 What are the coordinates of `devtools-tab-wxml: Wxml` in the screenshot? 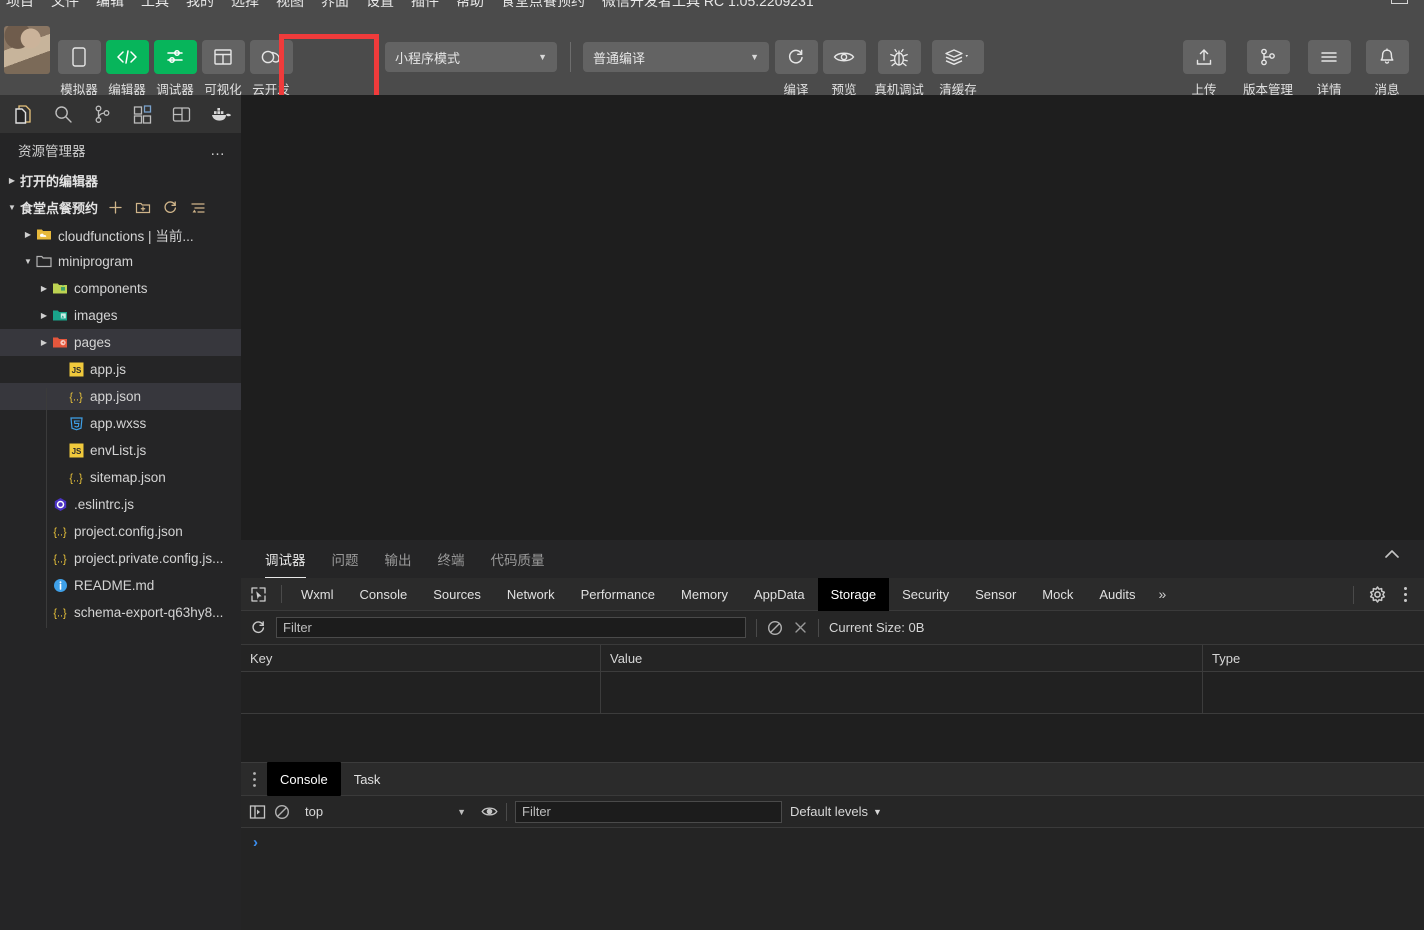 It's located at (317, 594).